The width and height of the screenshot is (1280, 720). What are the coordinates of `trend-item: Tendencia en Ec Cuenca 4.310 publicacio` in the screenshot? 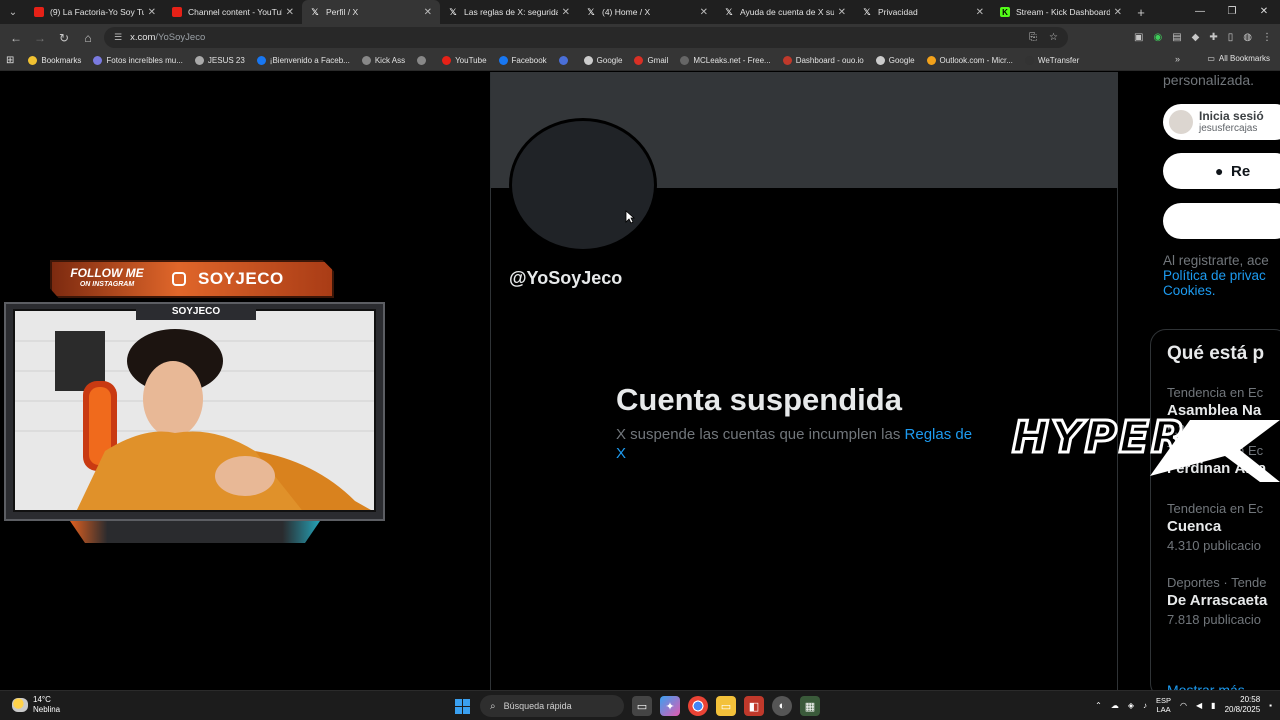 It's located at (1215, 528).